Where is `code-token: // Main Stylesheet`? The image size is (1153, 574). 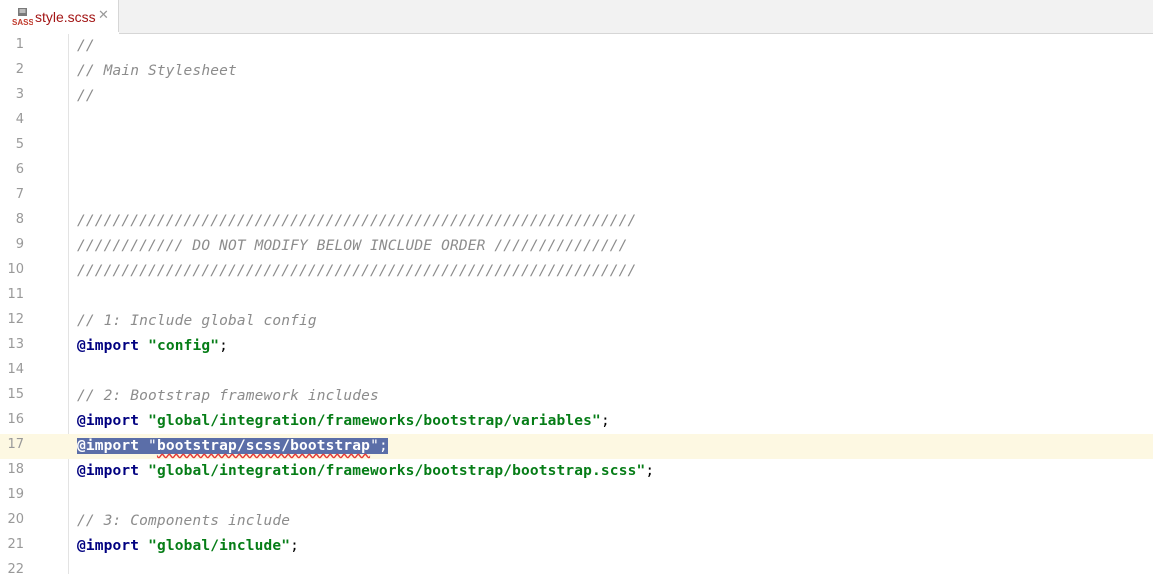 code-token: // Main Stylesheet is located at coordinates (157, 71).